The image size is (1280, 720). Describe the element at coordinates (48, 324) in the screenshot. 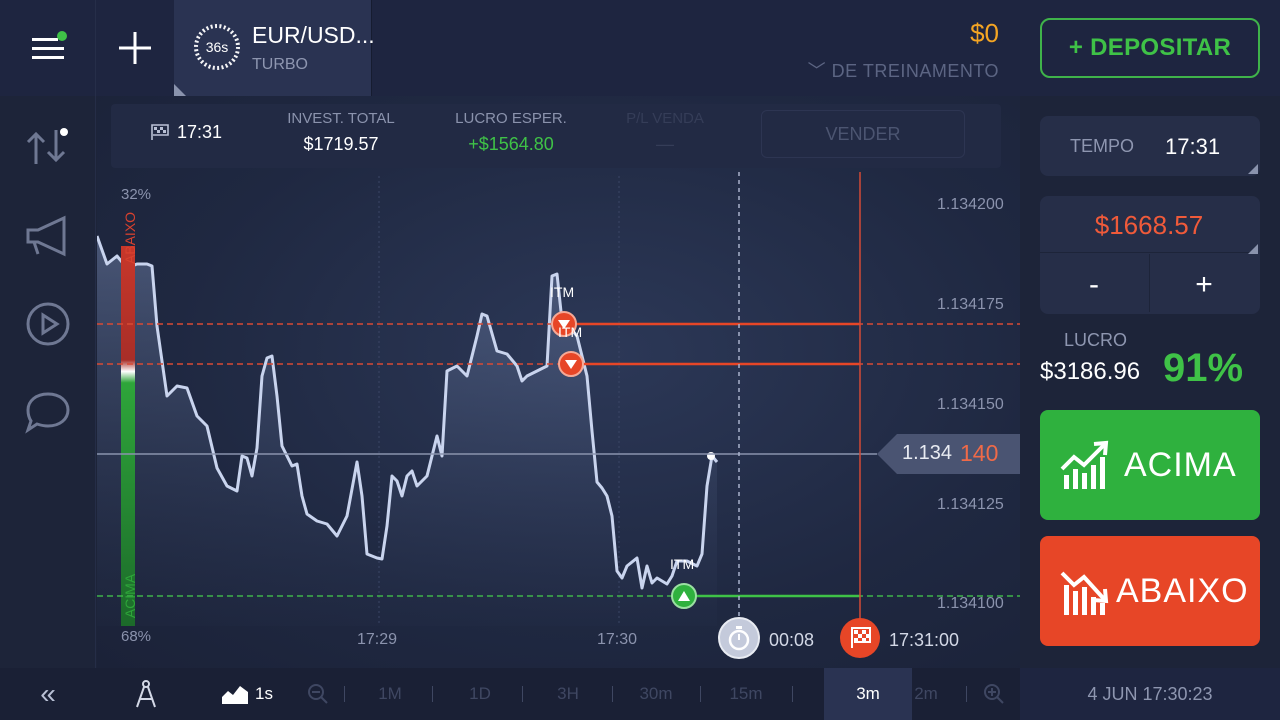

I see `play-icon` at that location.